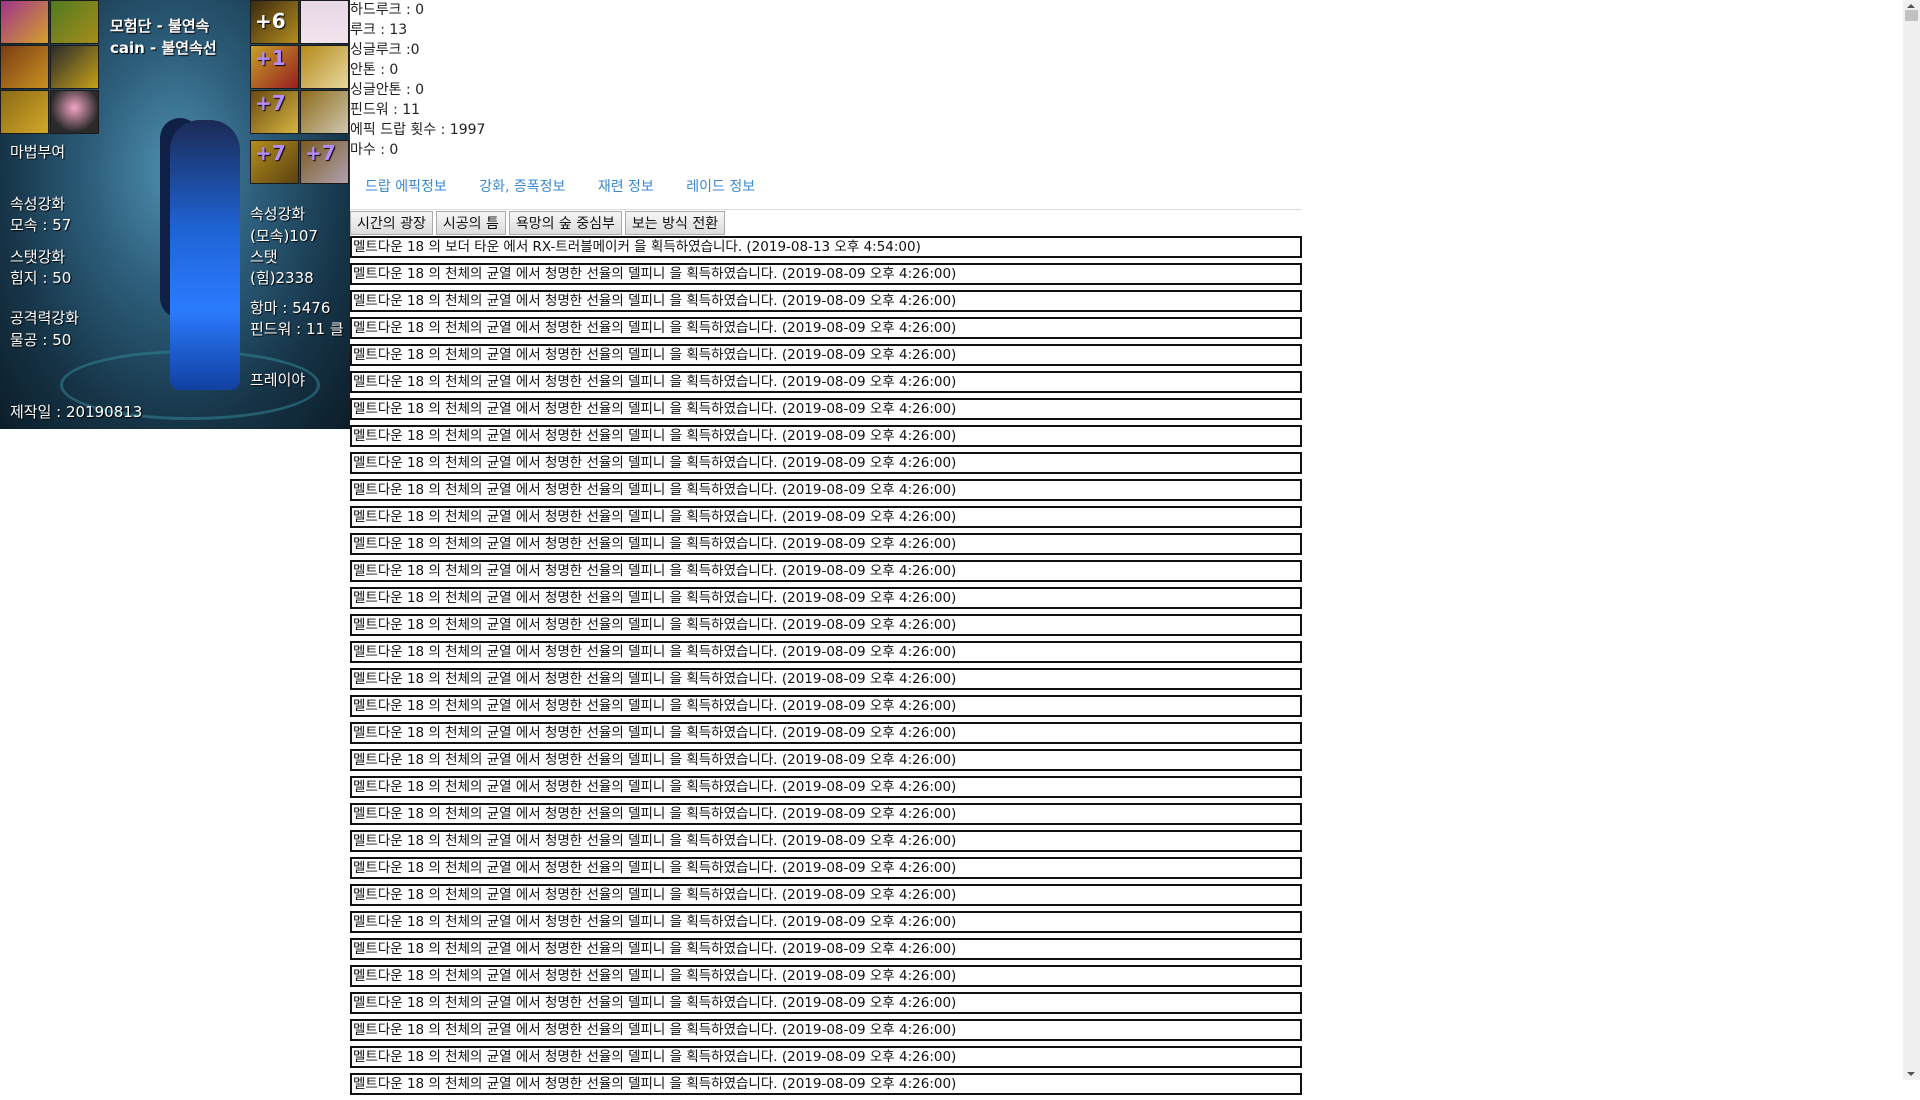 The image size is (1920, 1100). I want to click on stat-line: 하드루크 : 0, so click(387, 10).